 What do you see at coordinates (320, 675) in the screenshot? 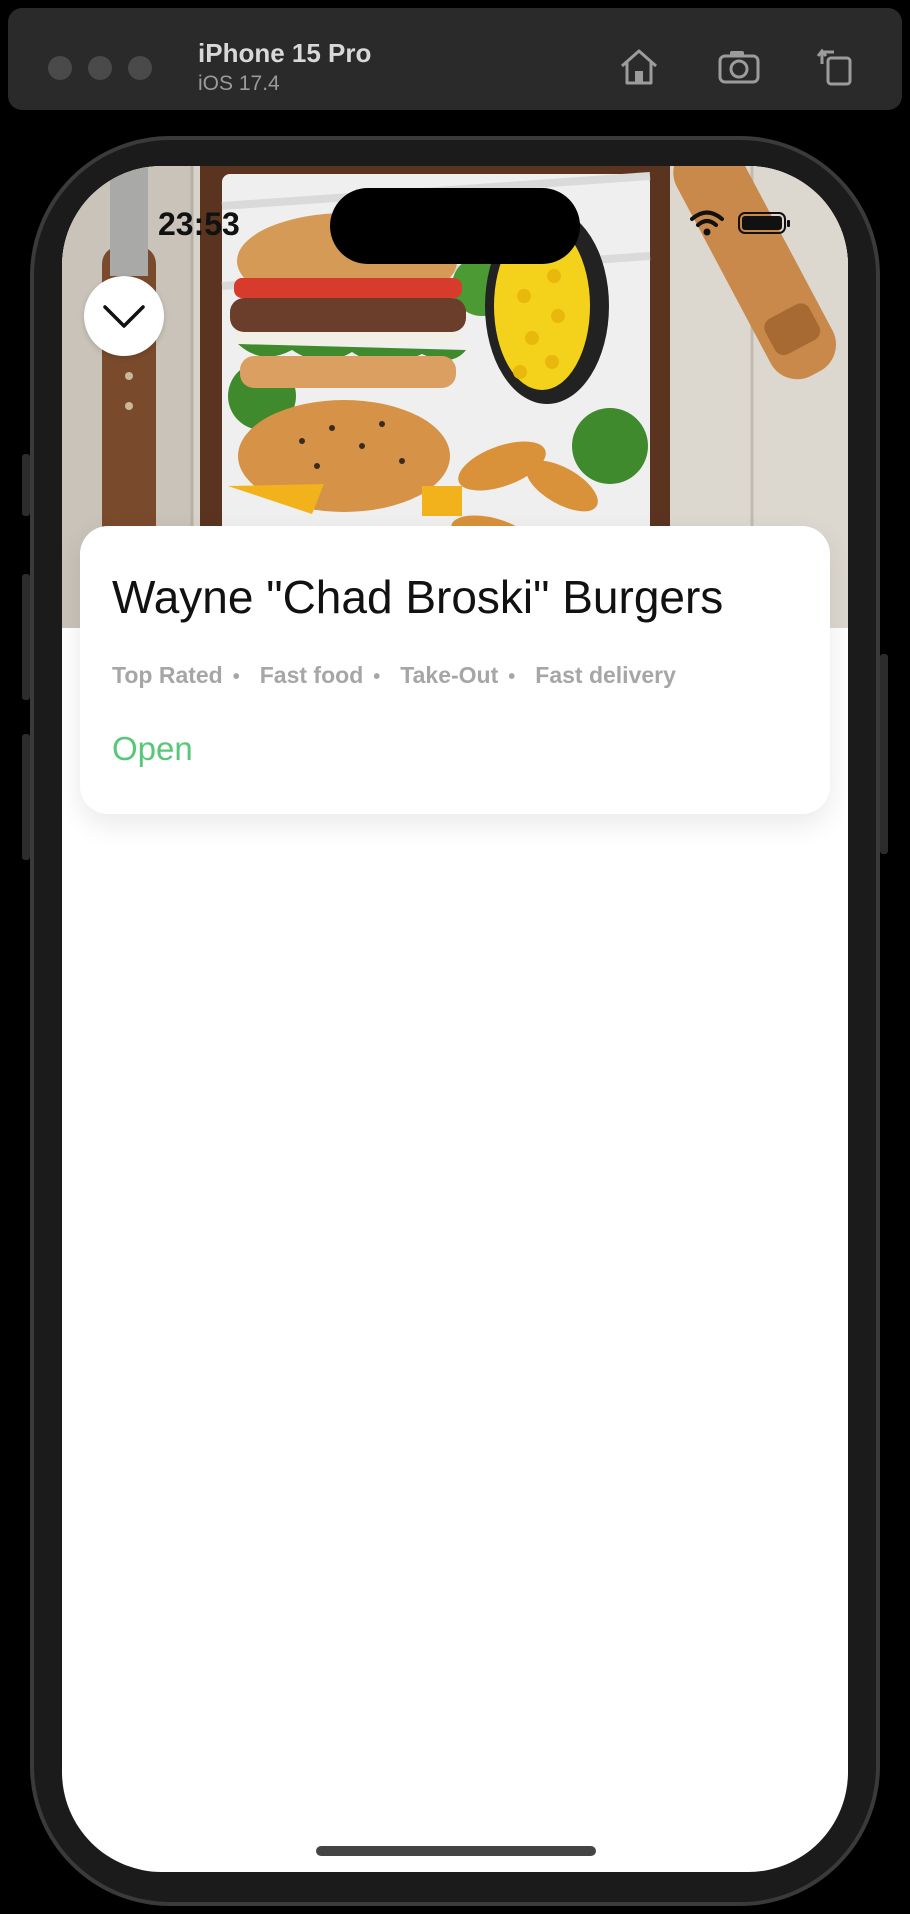
I see `tag-item: Fast food •` at bounding box center [320, 675].